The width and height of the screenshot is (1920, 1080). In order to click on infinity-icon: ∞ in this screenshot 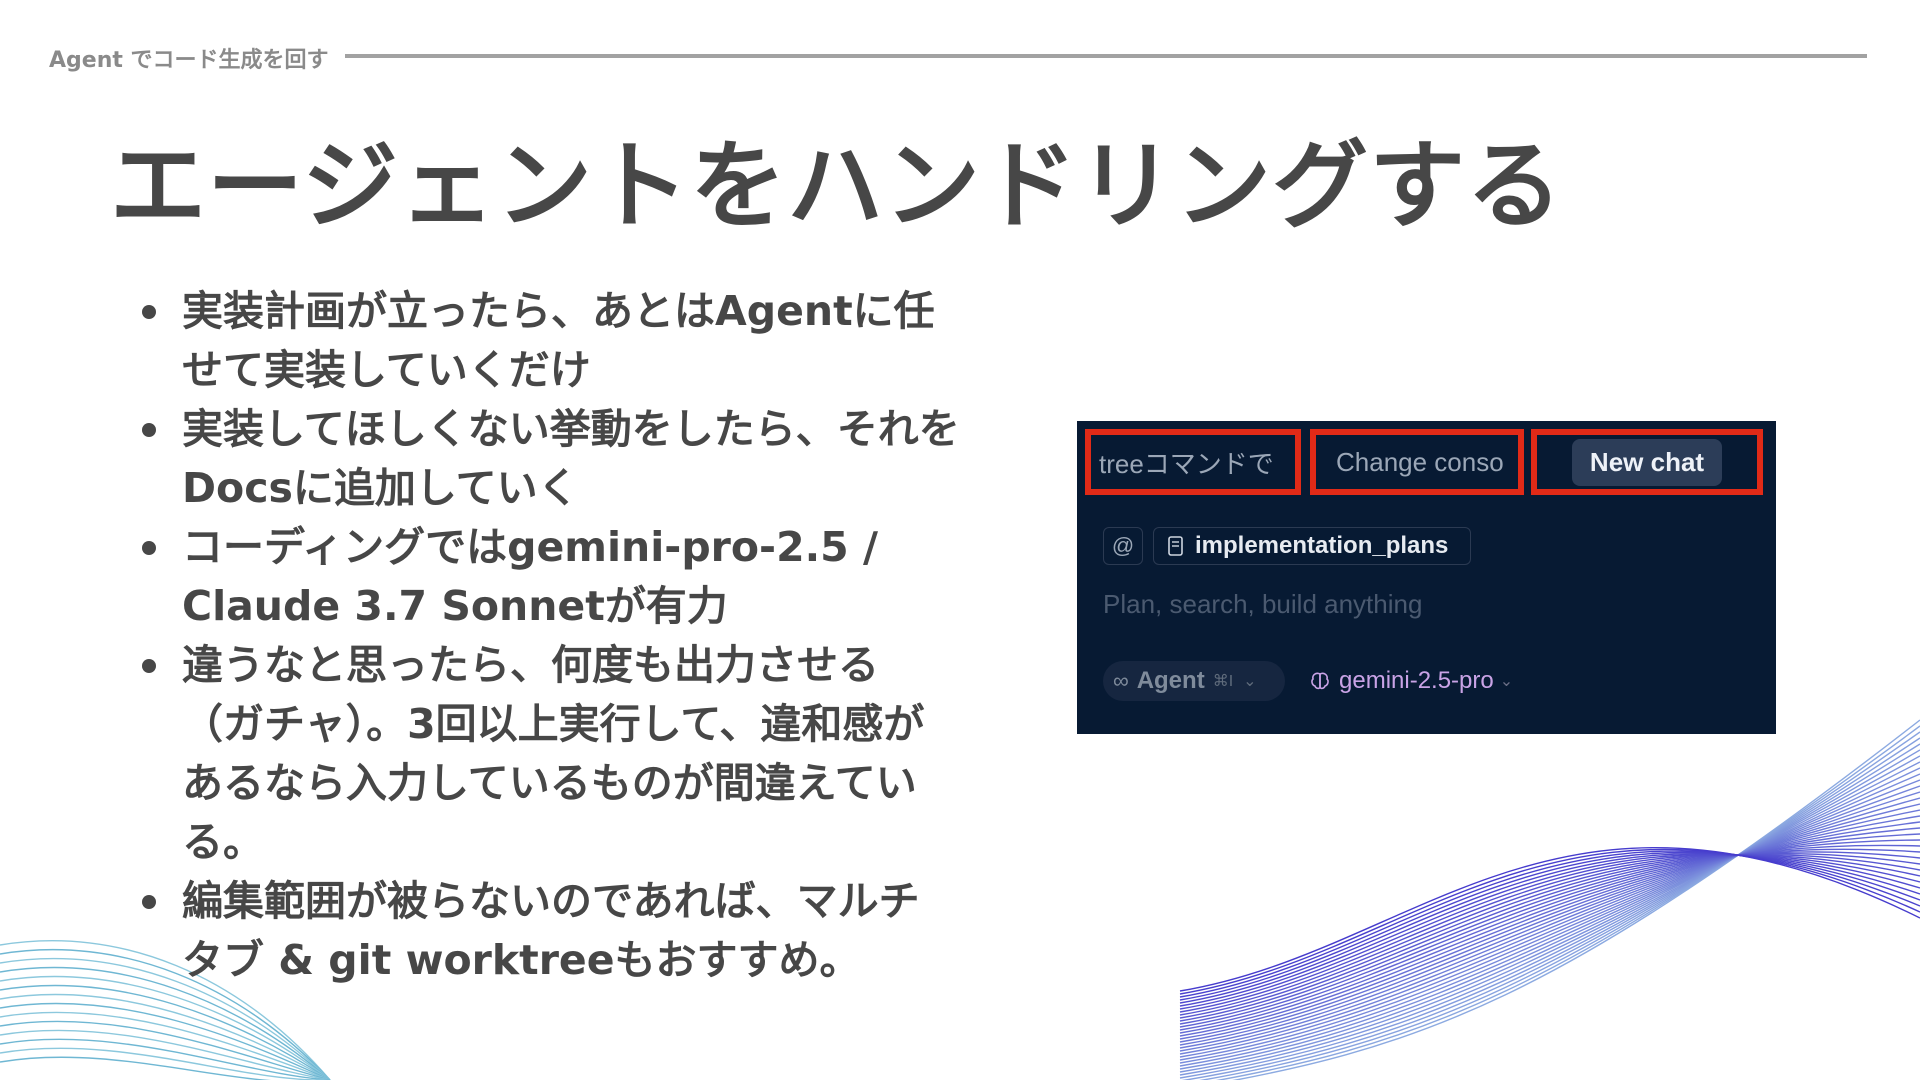, I will do `click(1121, 680)`.